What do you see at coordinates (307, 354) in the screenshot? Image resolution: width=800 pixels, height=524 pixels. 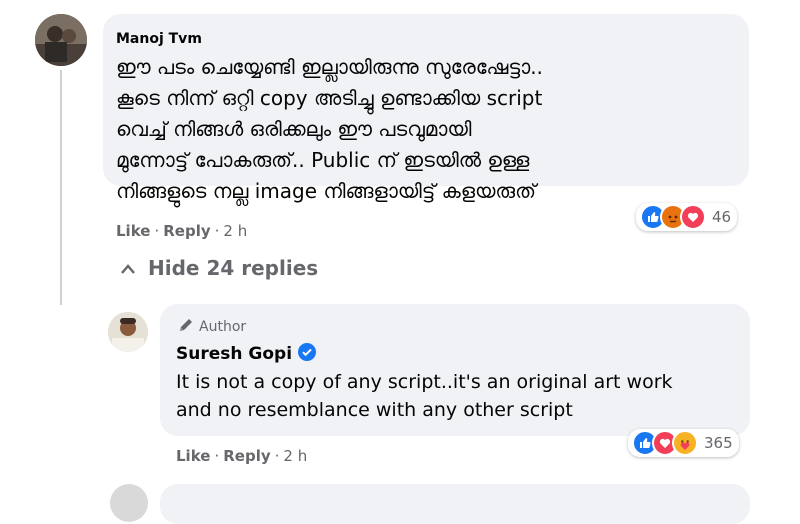 I see `verified-badge-icon` at bounding box center [307, 354].